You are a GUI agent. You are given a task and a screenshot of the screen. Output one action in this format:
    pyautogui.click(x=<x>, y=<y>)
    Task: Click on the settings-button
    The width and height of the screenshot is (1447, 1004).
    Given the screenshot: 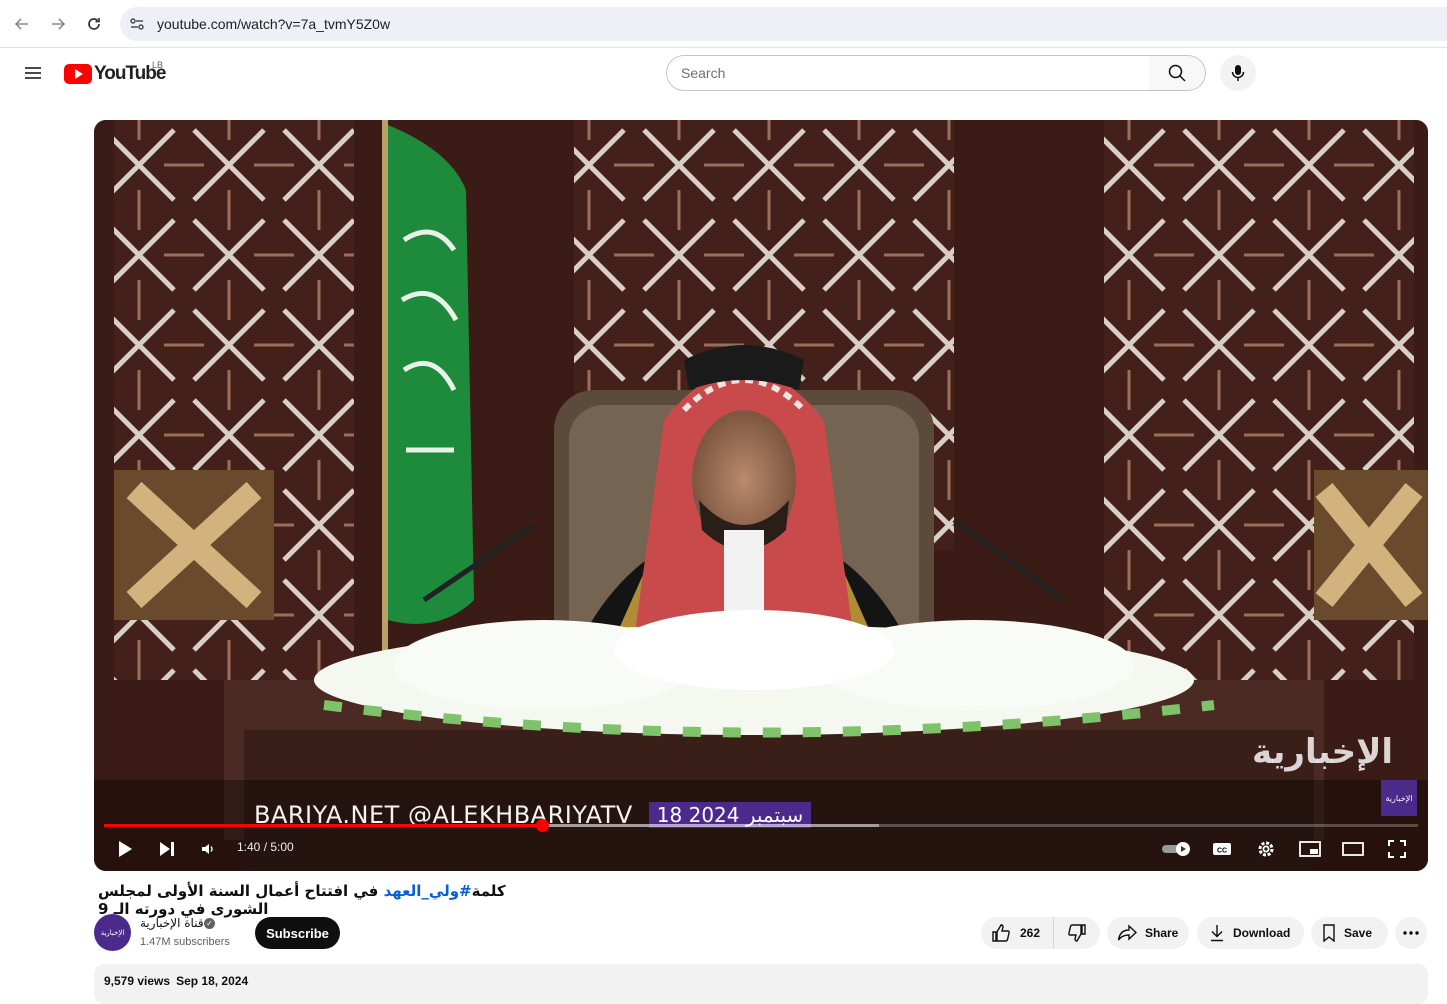 What is the action you would take?
    pyautogui.click(x=1266, y=849)
    